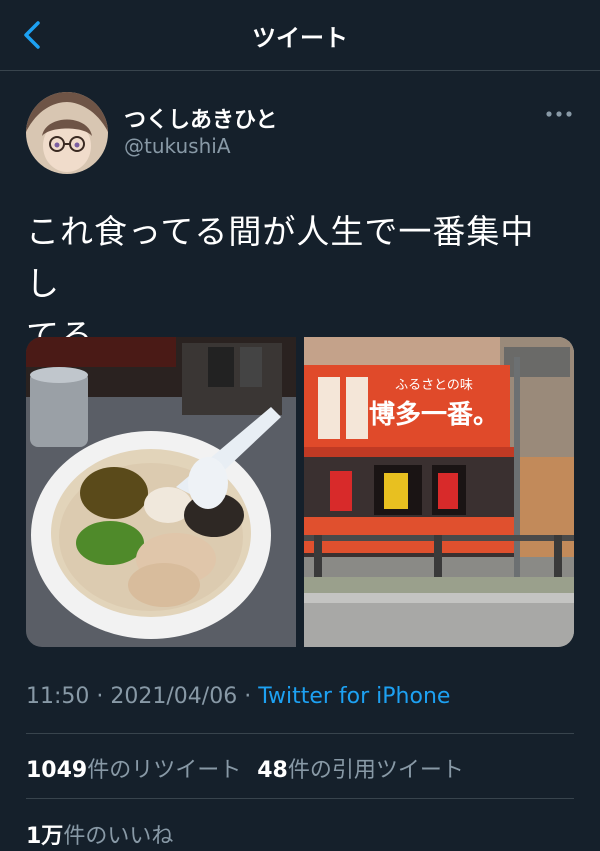 The height and width of the screenshot is (851, 600). I want to click on tweet-date: 2021/04/06, so click(174, 696).